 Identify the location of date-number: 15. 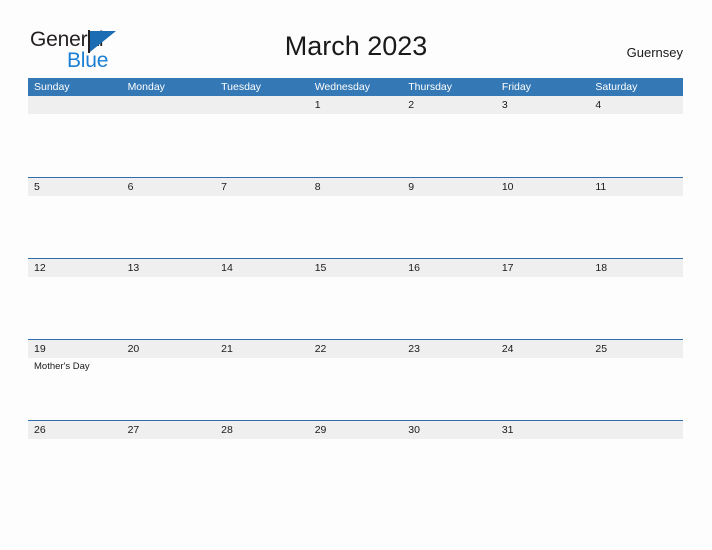
(356, 268).